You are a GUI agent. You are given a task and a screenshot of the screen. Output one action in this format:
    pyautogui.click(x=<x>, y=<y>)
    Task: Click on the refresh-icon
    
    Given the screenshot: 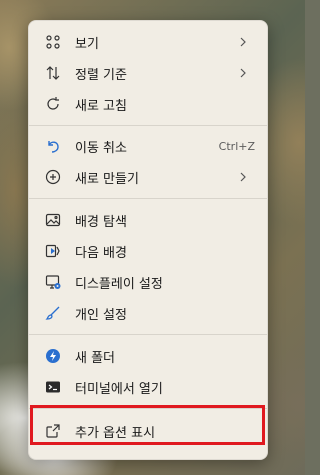 What is the action you would take?
    pyautogui.click(x=53, y=104)
    